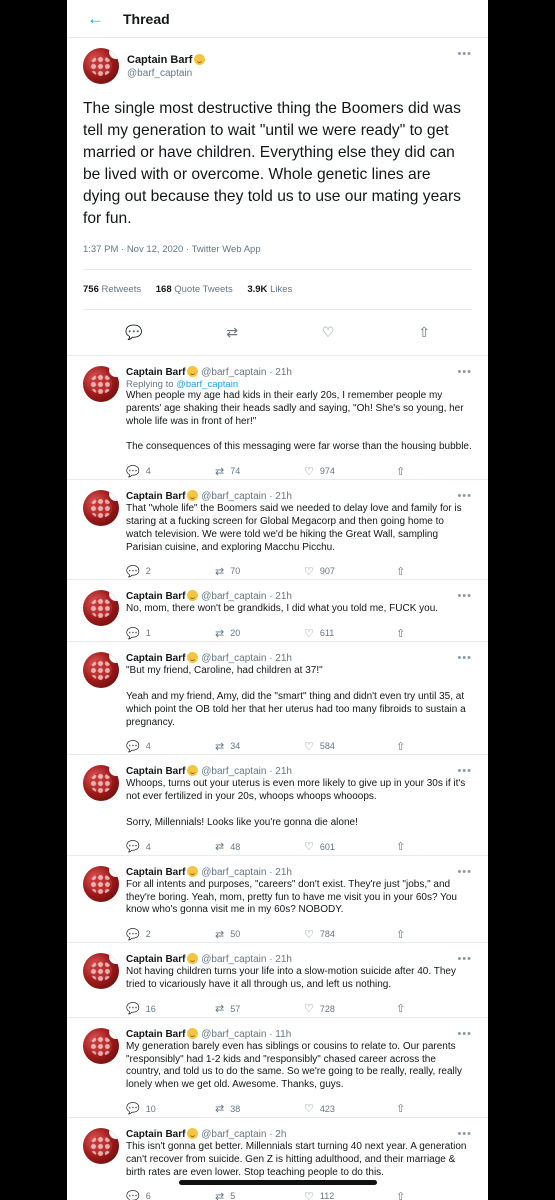 This screenshot has height=1200, width=555. What do you see at coordinates (259, 746) in the screenshot?
I see `retweet-button: ⇄ 34` at bounding box center [259, 746].